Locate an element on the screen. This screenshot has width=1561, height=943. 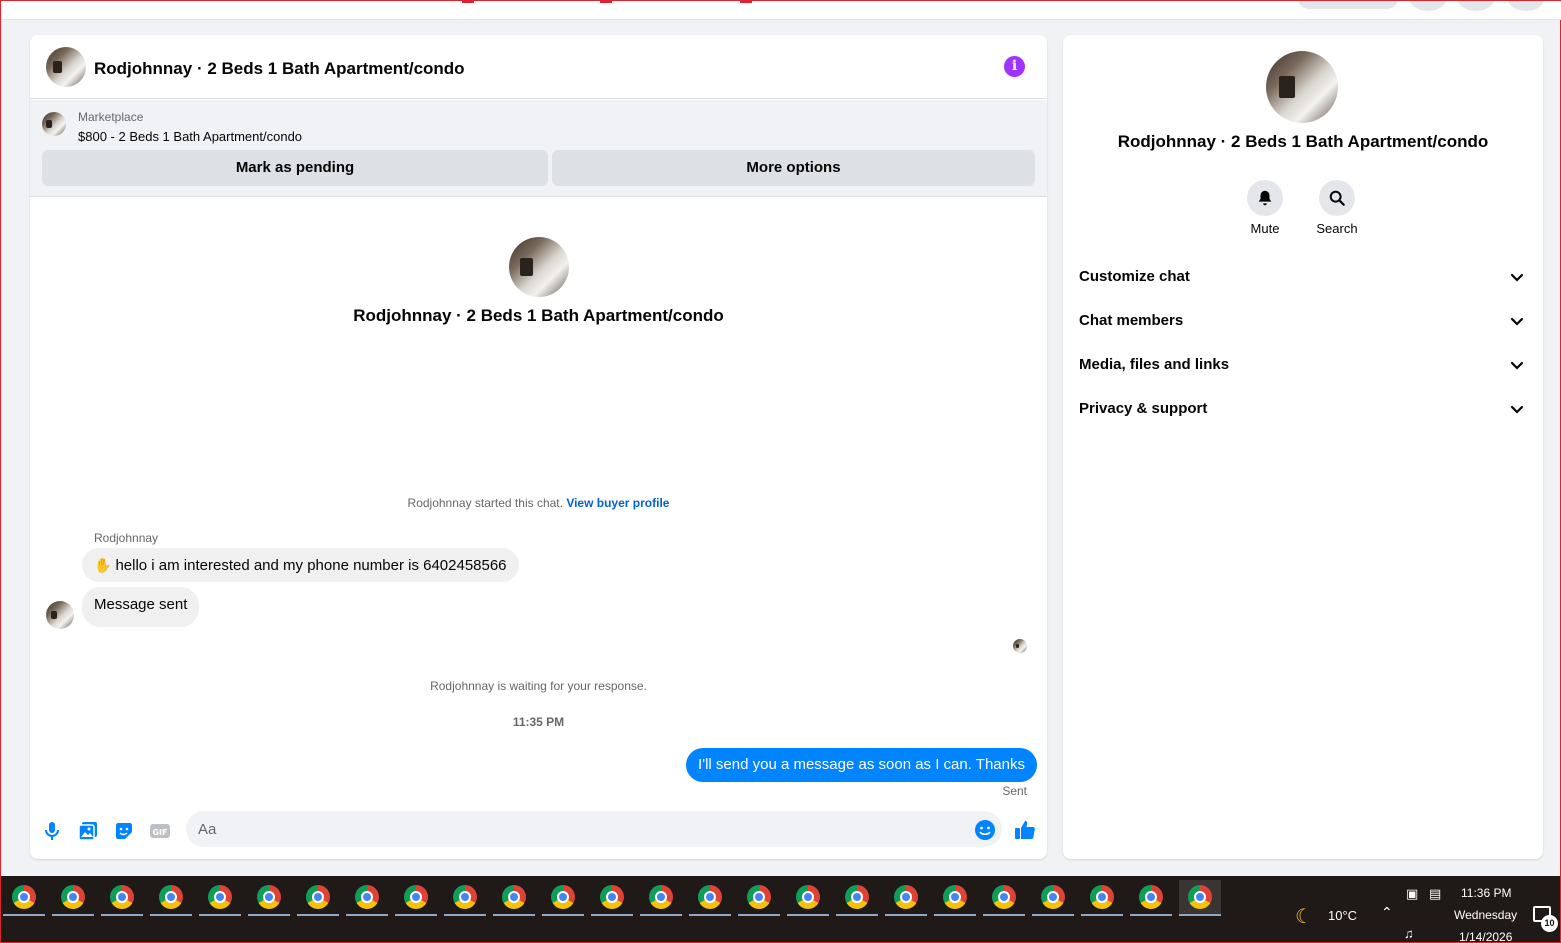
notification-count: 10 is located at coordinates (1549, 923).